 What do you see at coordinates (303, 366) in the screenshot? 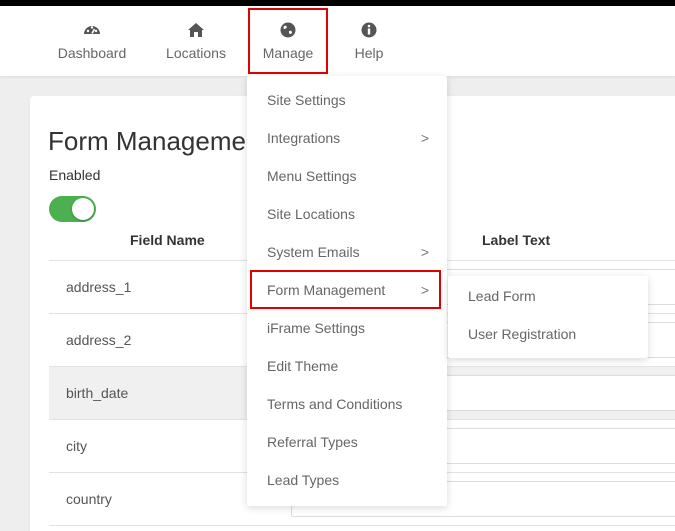
I see `menu-item-label: Edit Theme` at bounding box center [303, 366].